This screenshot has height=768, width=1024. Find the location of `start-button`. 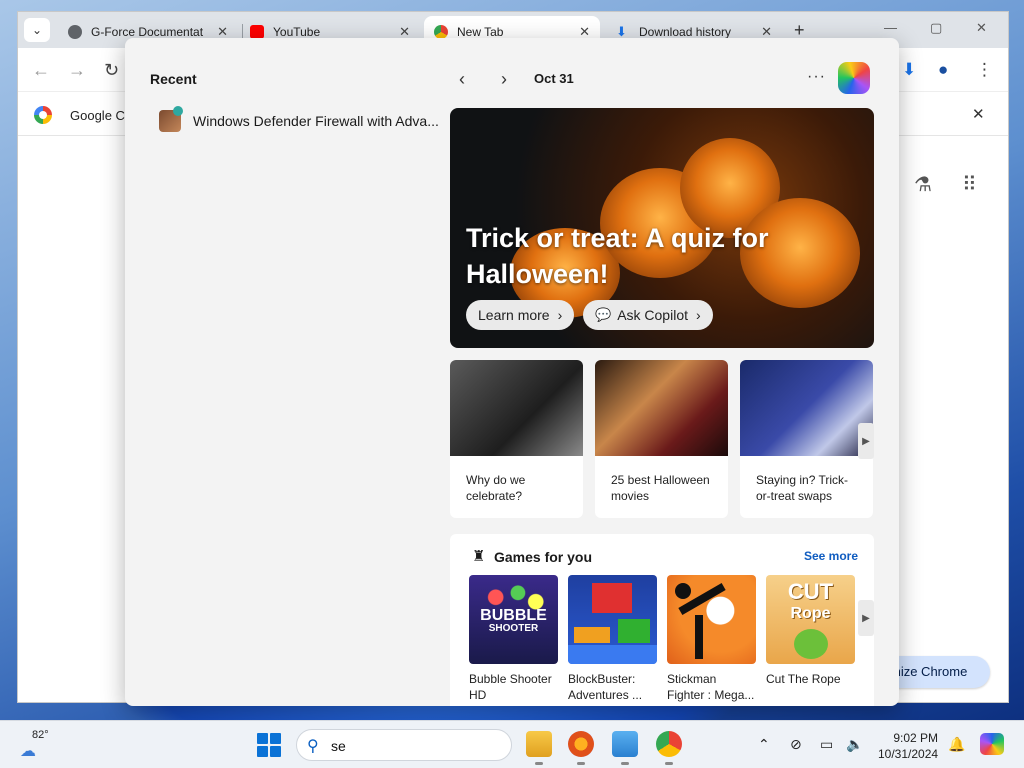

start-button is located at coordinates (269, 745).